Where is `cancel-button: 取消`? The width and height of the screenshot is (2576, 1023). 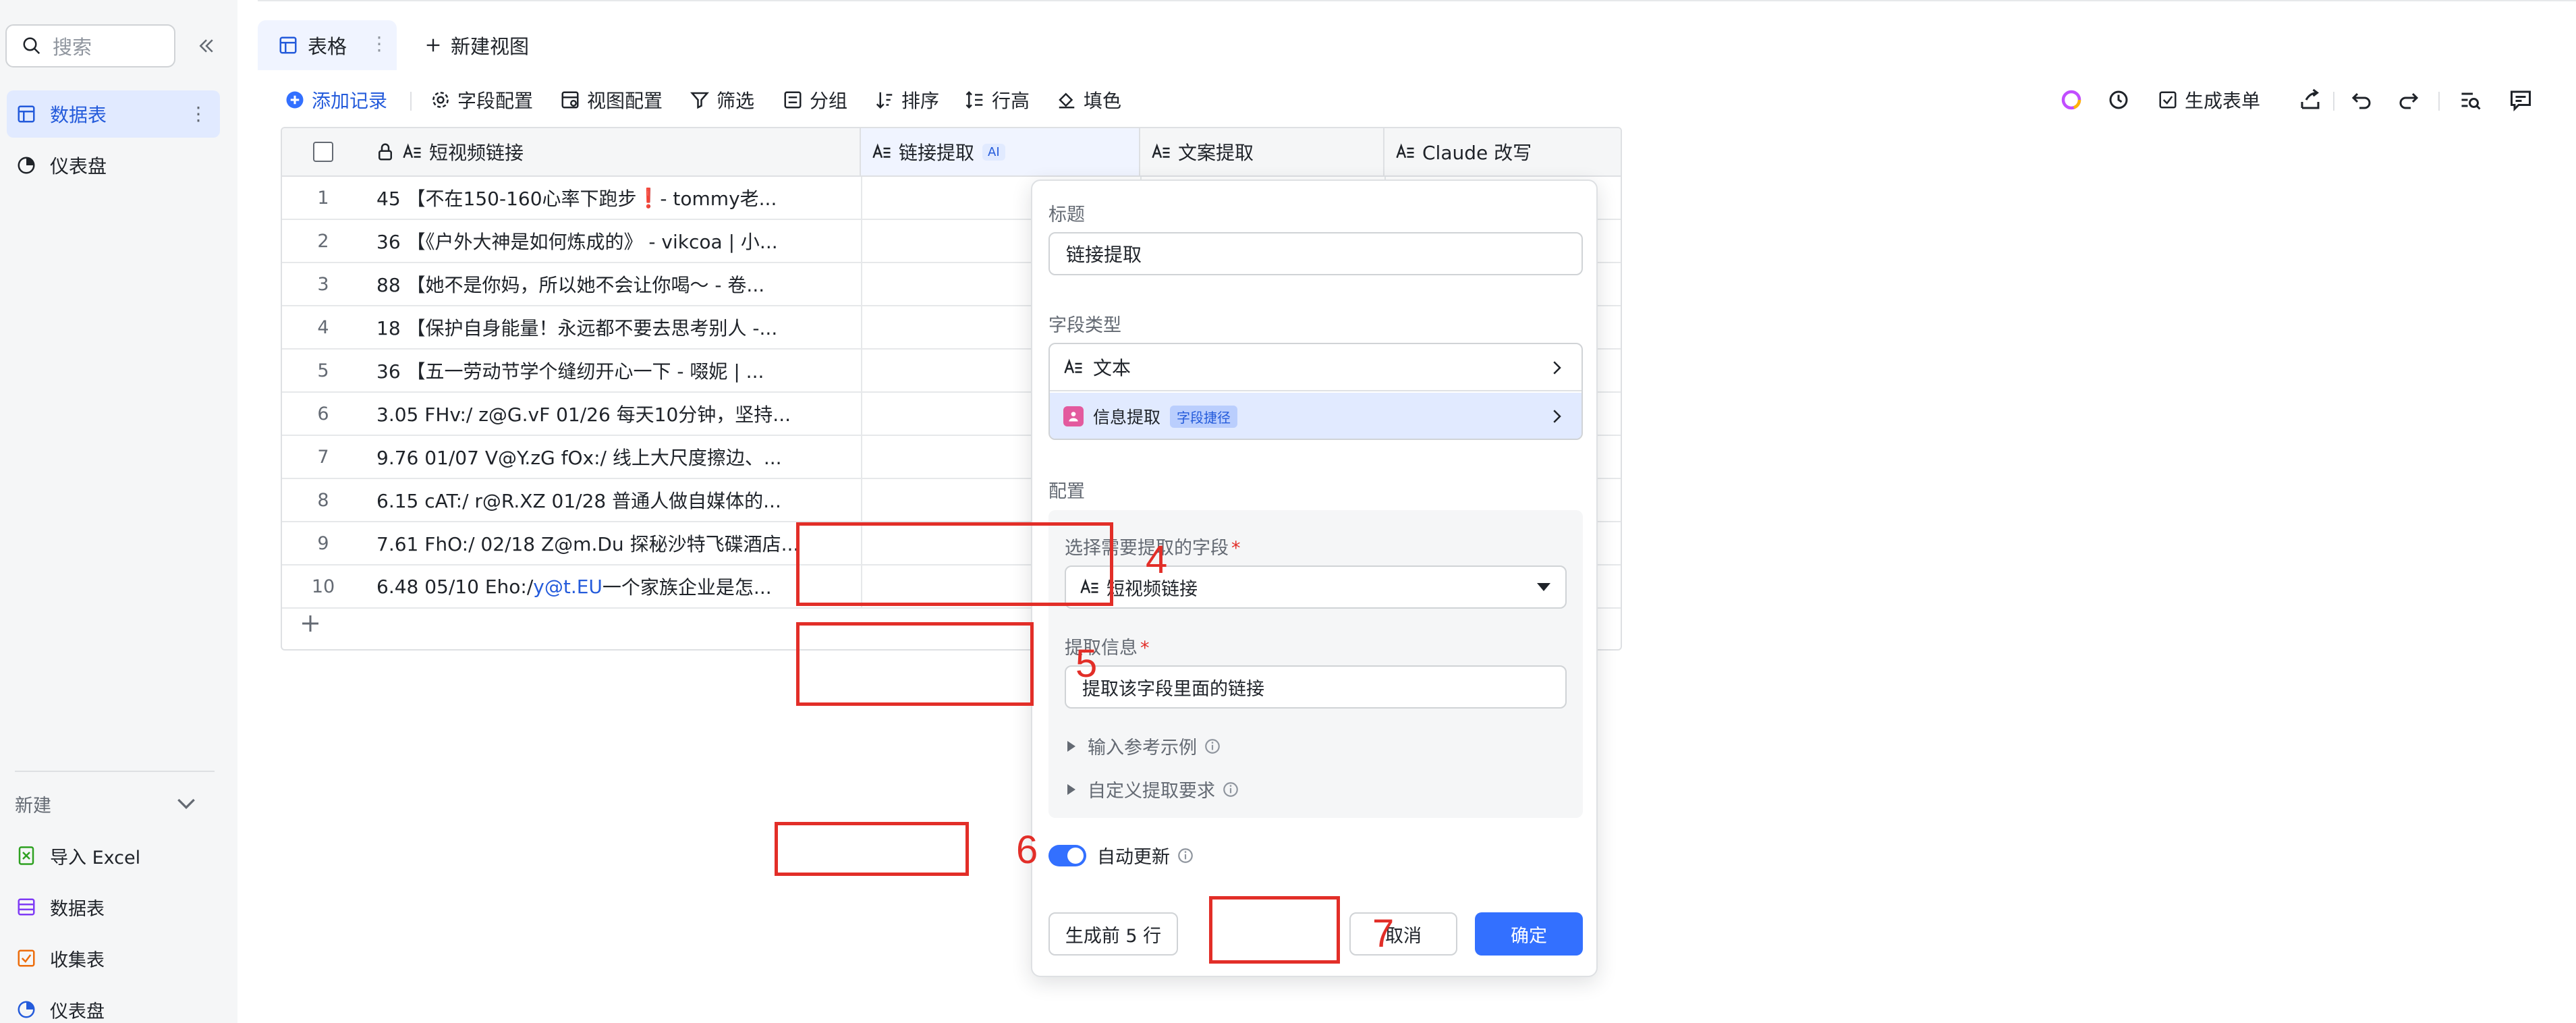
cancel-button: 取消 is located at coordinates (1403, 934).